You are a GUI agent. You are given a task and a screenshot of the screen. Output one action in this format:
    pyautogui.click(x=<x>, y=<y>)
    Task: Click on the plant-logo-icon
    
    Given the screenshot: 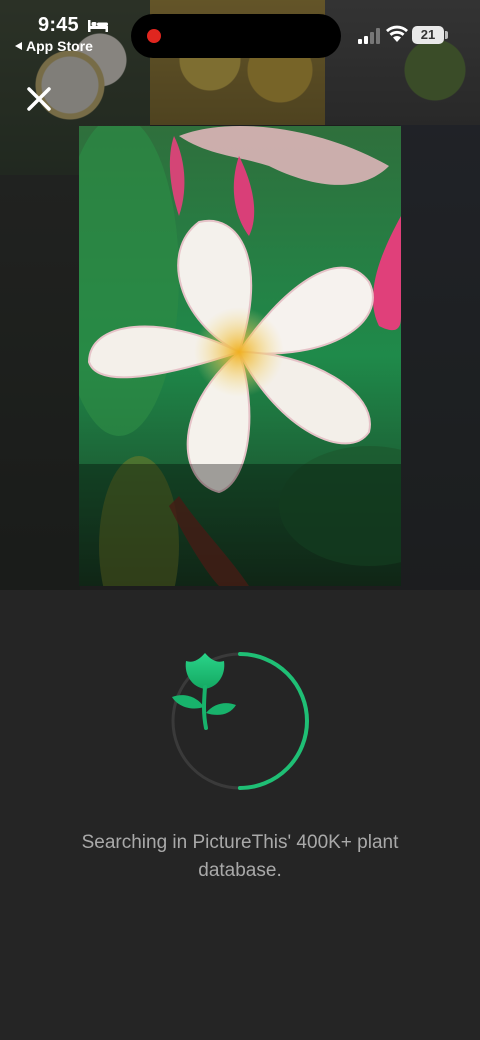 What is the action you would take?
    pyautogui.click(x=204, y=691)
    